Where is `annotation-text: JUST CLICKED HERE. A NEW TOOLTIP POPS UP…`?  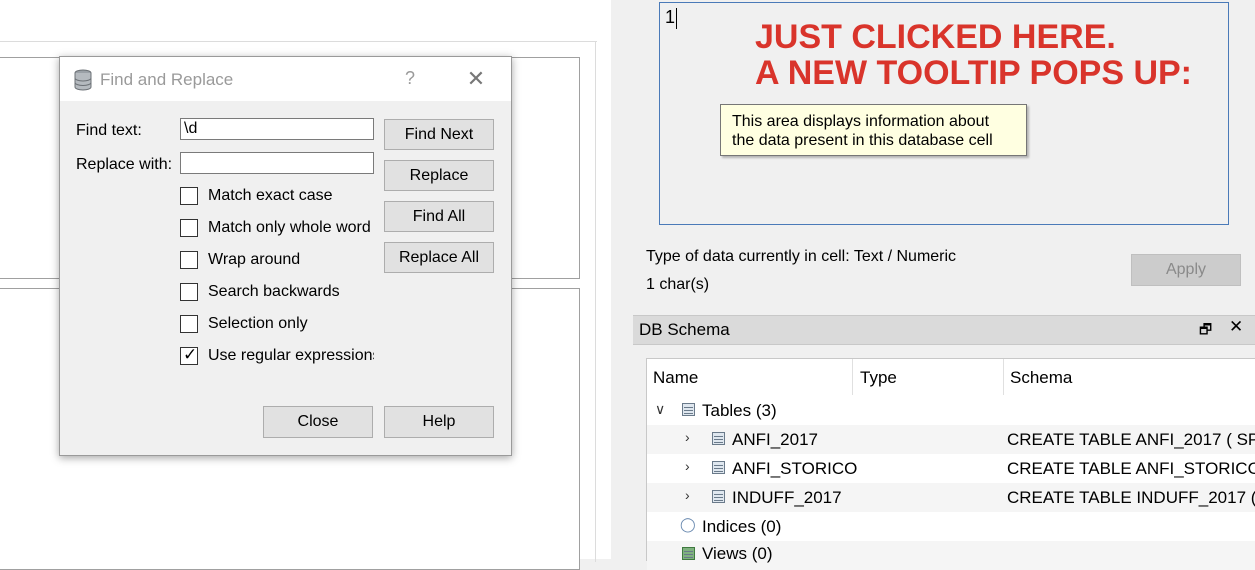
annotation-text: JUST CLICKED HERE. A NEW TOOLTIP POPS UP… is located at coordinates (974, 55).